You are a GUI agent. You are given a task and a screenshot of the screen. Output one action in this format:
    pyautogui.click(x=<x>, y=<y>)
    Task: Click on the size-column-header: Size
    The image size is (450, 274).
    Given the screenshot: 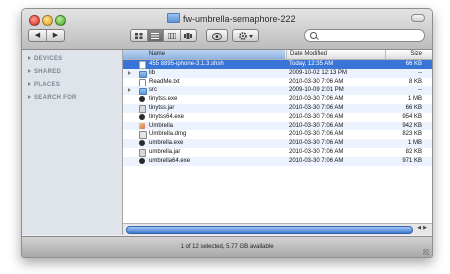 What is the action you would take?
    pyautogui.click(x=408, y=54)
    